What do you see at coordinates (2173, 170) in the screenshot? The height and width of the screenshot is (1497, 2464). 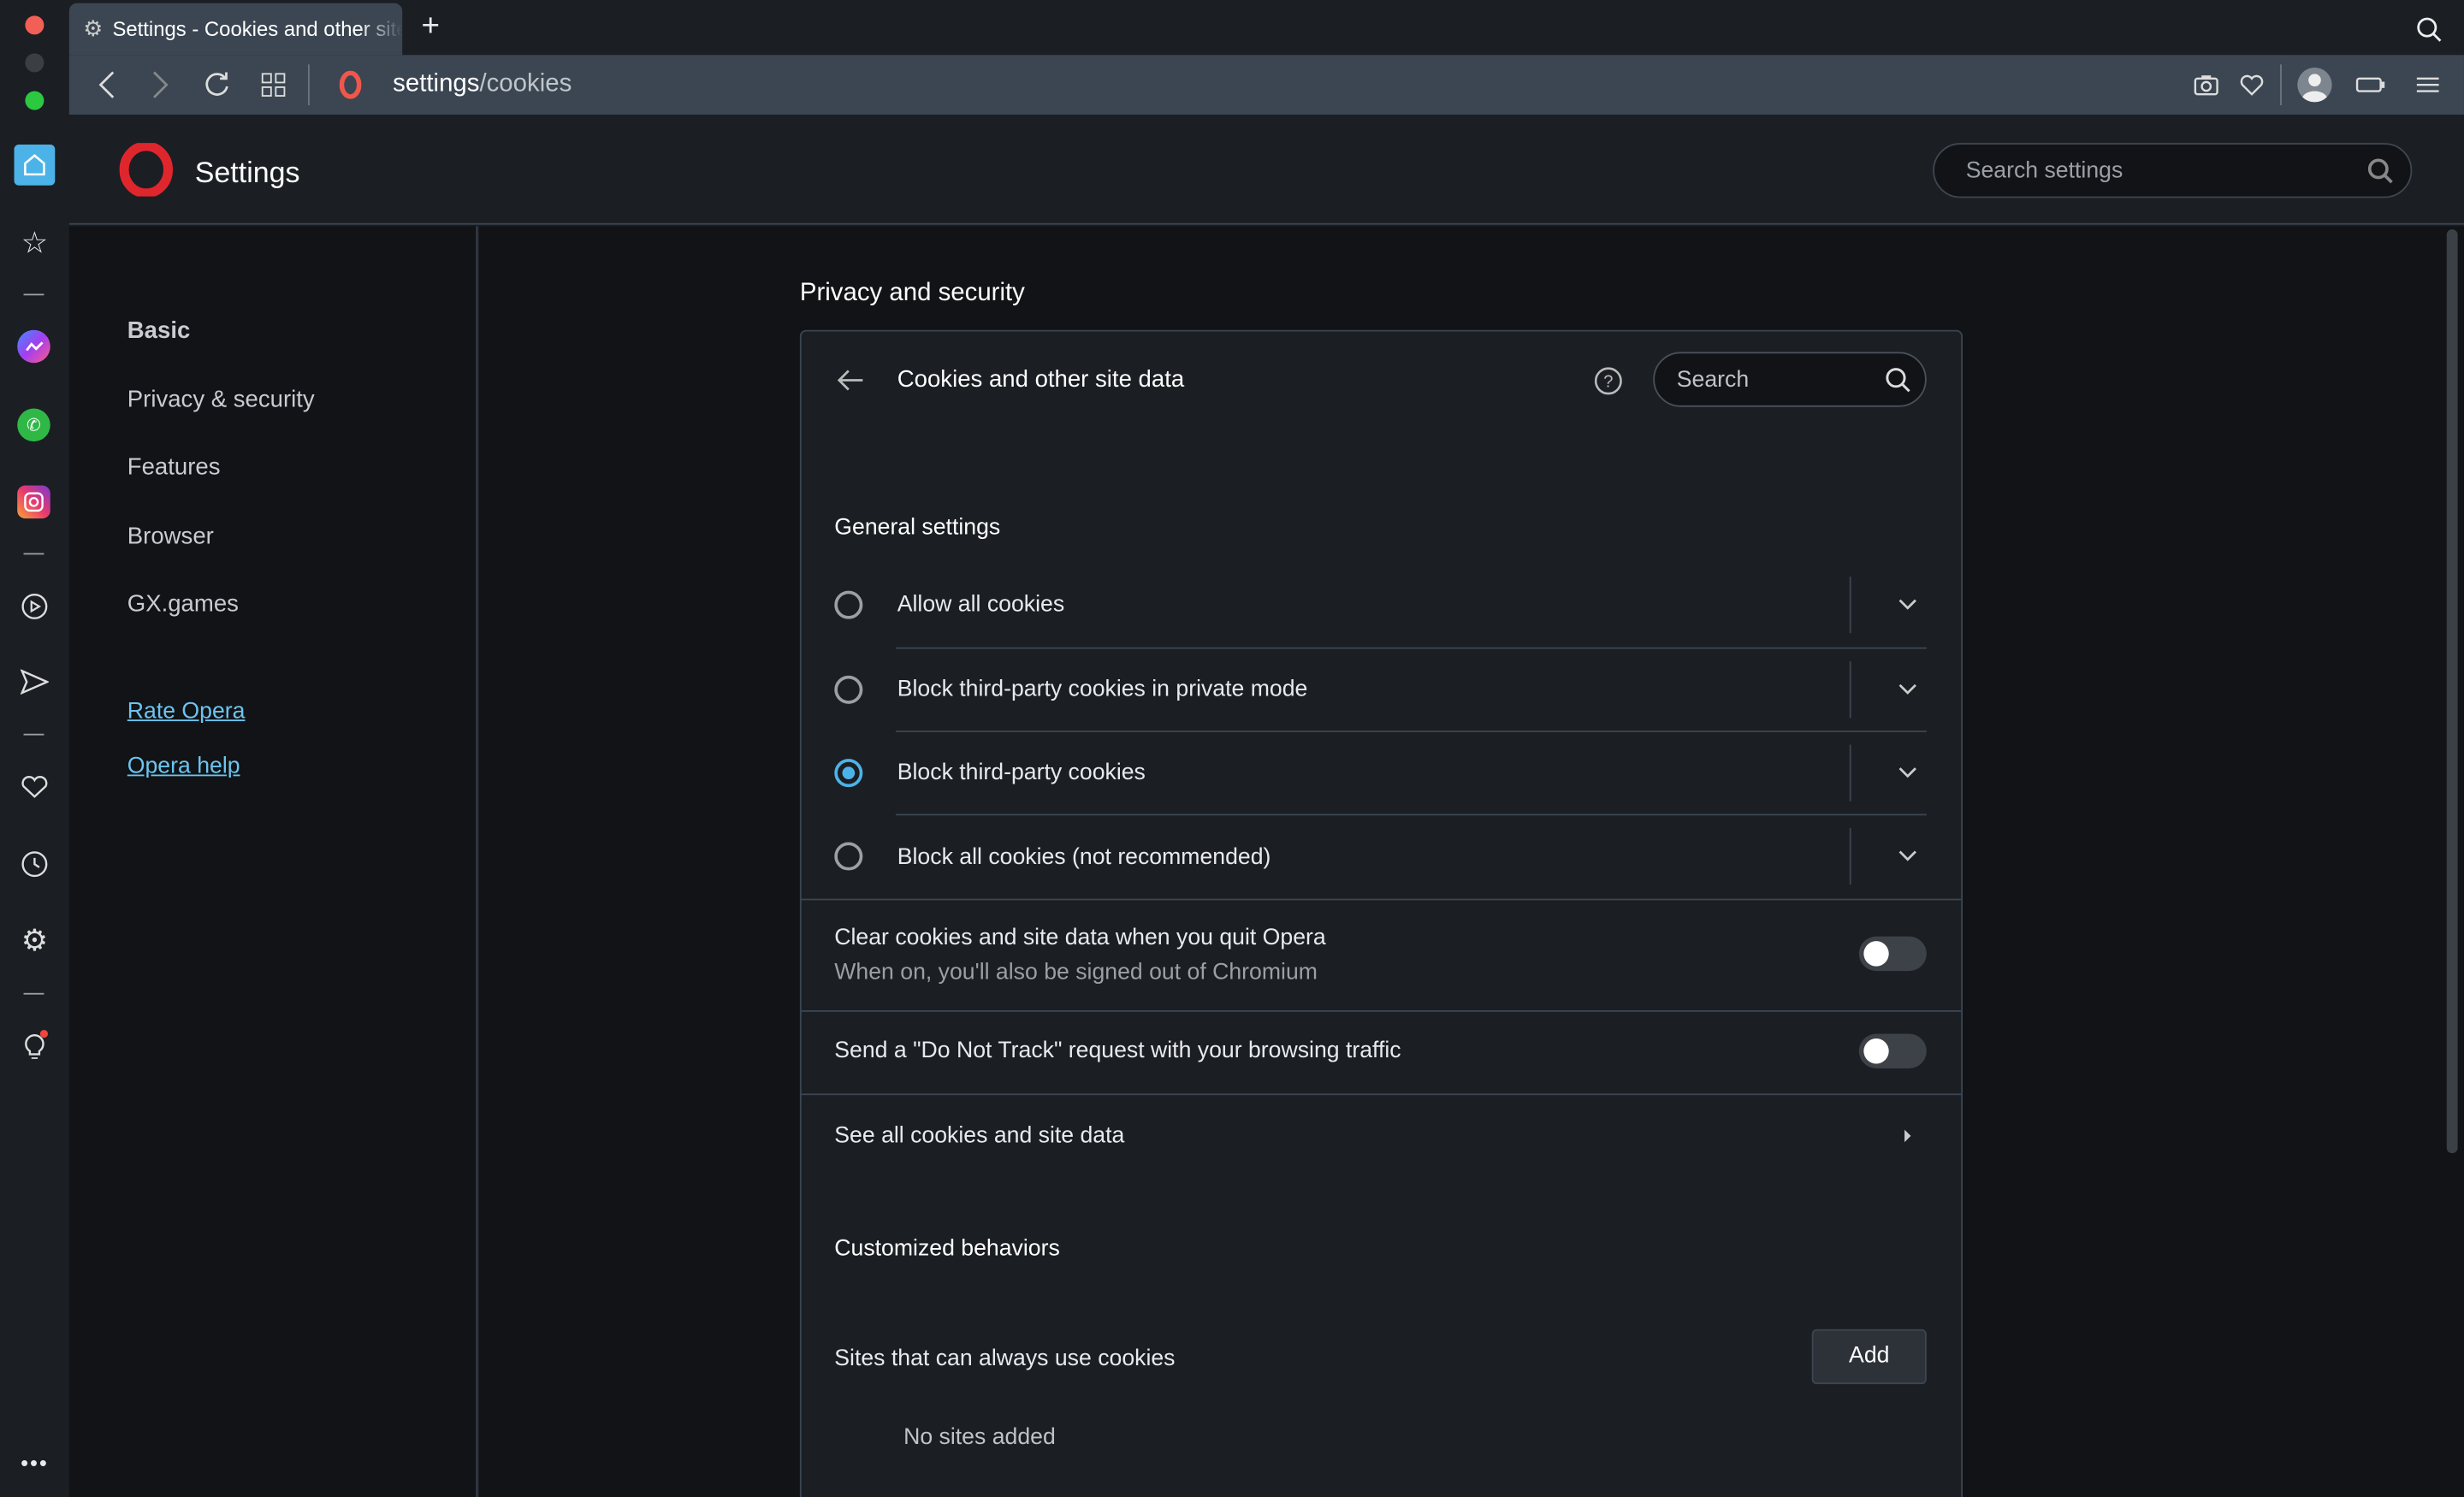 I see `search-settings-input: Search settings` at bounding box center [2173, 170].